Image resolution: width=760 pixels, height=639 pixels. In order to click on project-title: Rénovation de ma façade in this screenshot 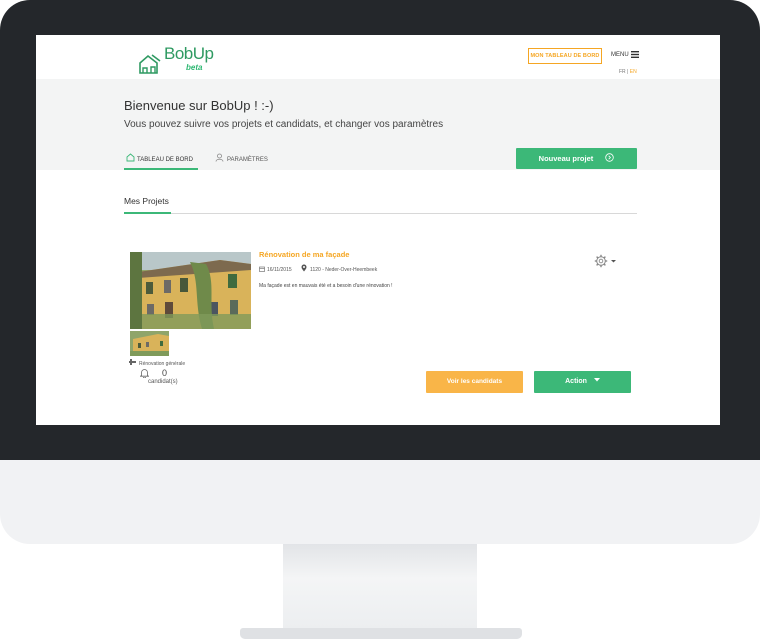, I will do `click(304, 254)`.